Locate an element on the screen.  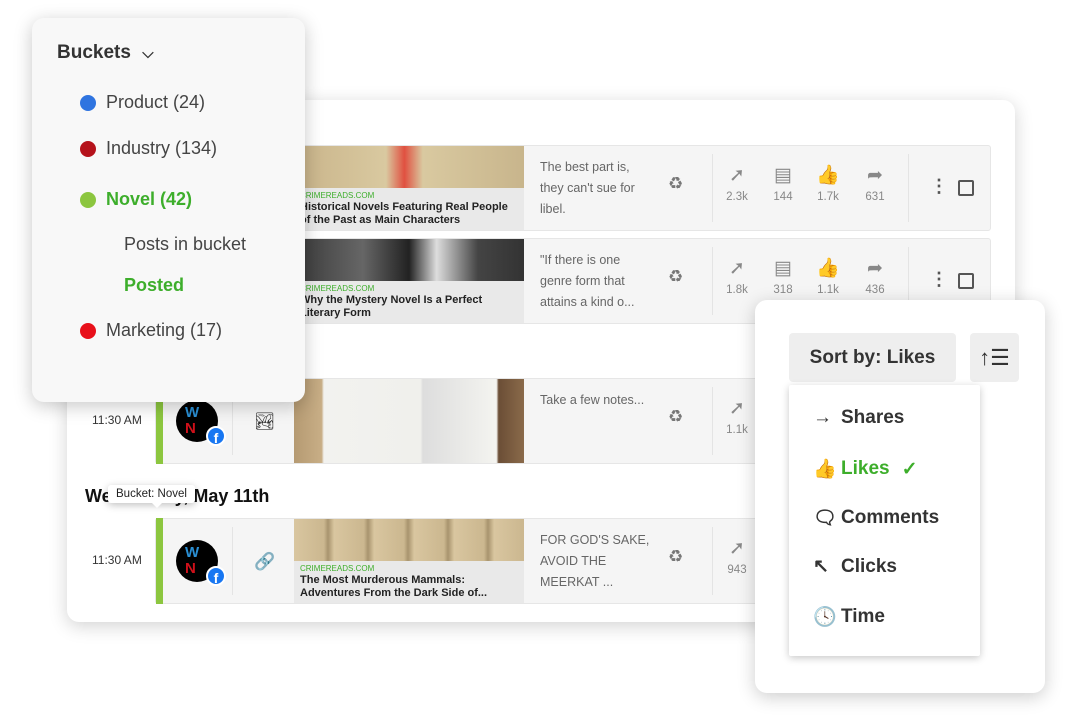
arrow-up-left-icon: ↖ is located at coordinates (821, 566).